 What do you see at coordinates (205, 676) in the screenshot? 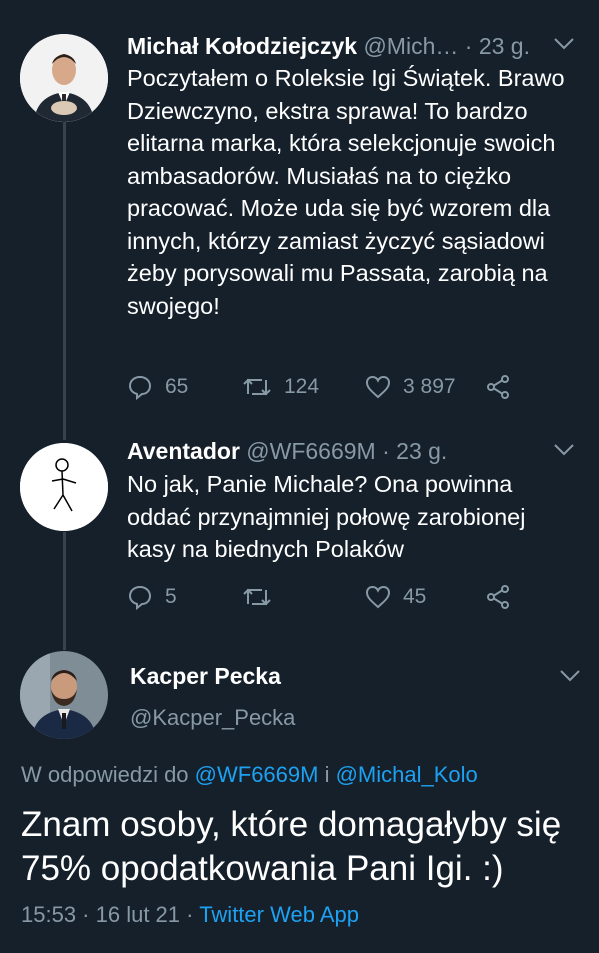
I see `author-name: Kacper Pecka` at bounding box center [205, 676].